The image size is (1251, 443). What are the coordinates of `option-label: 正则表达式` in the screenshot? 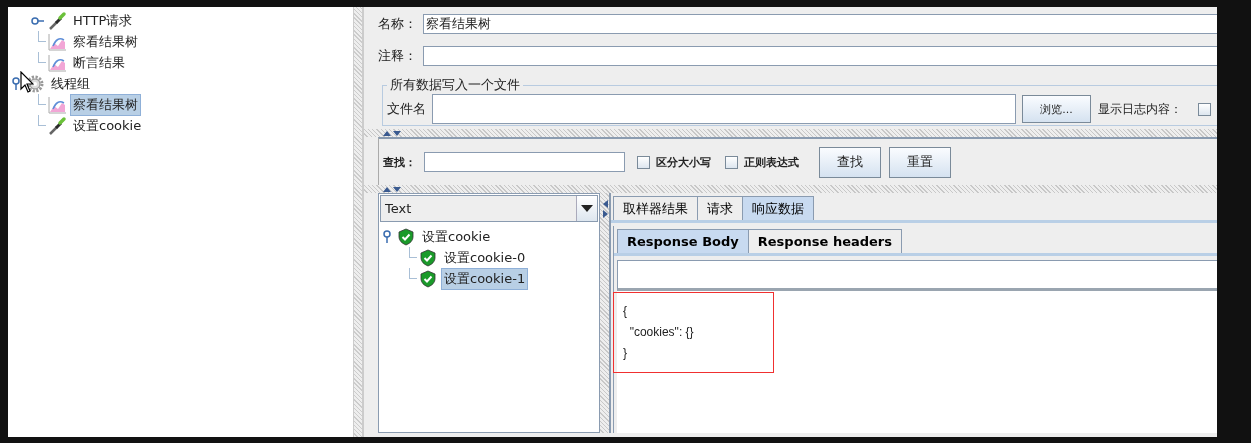 It's located at (771, 162).